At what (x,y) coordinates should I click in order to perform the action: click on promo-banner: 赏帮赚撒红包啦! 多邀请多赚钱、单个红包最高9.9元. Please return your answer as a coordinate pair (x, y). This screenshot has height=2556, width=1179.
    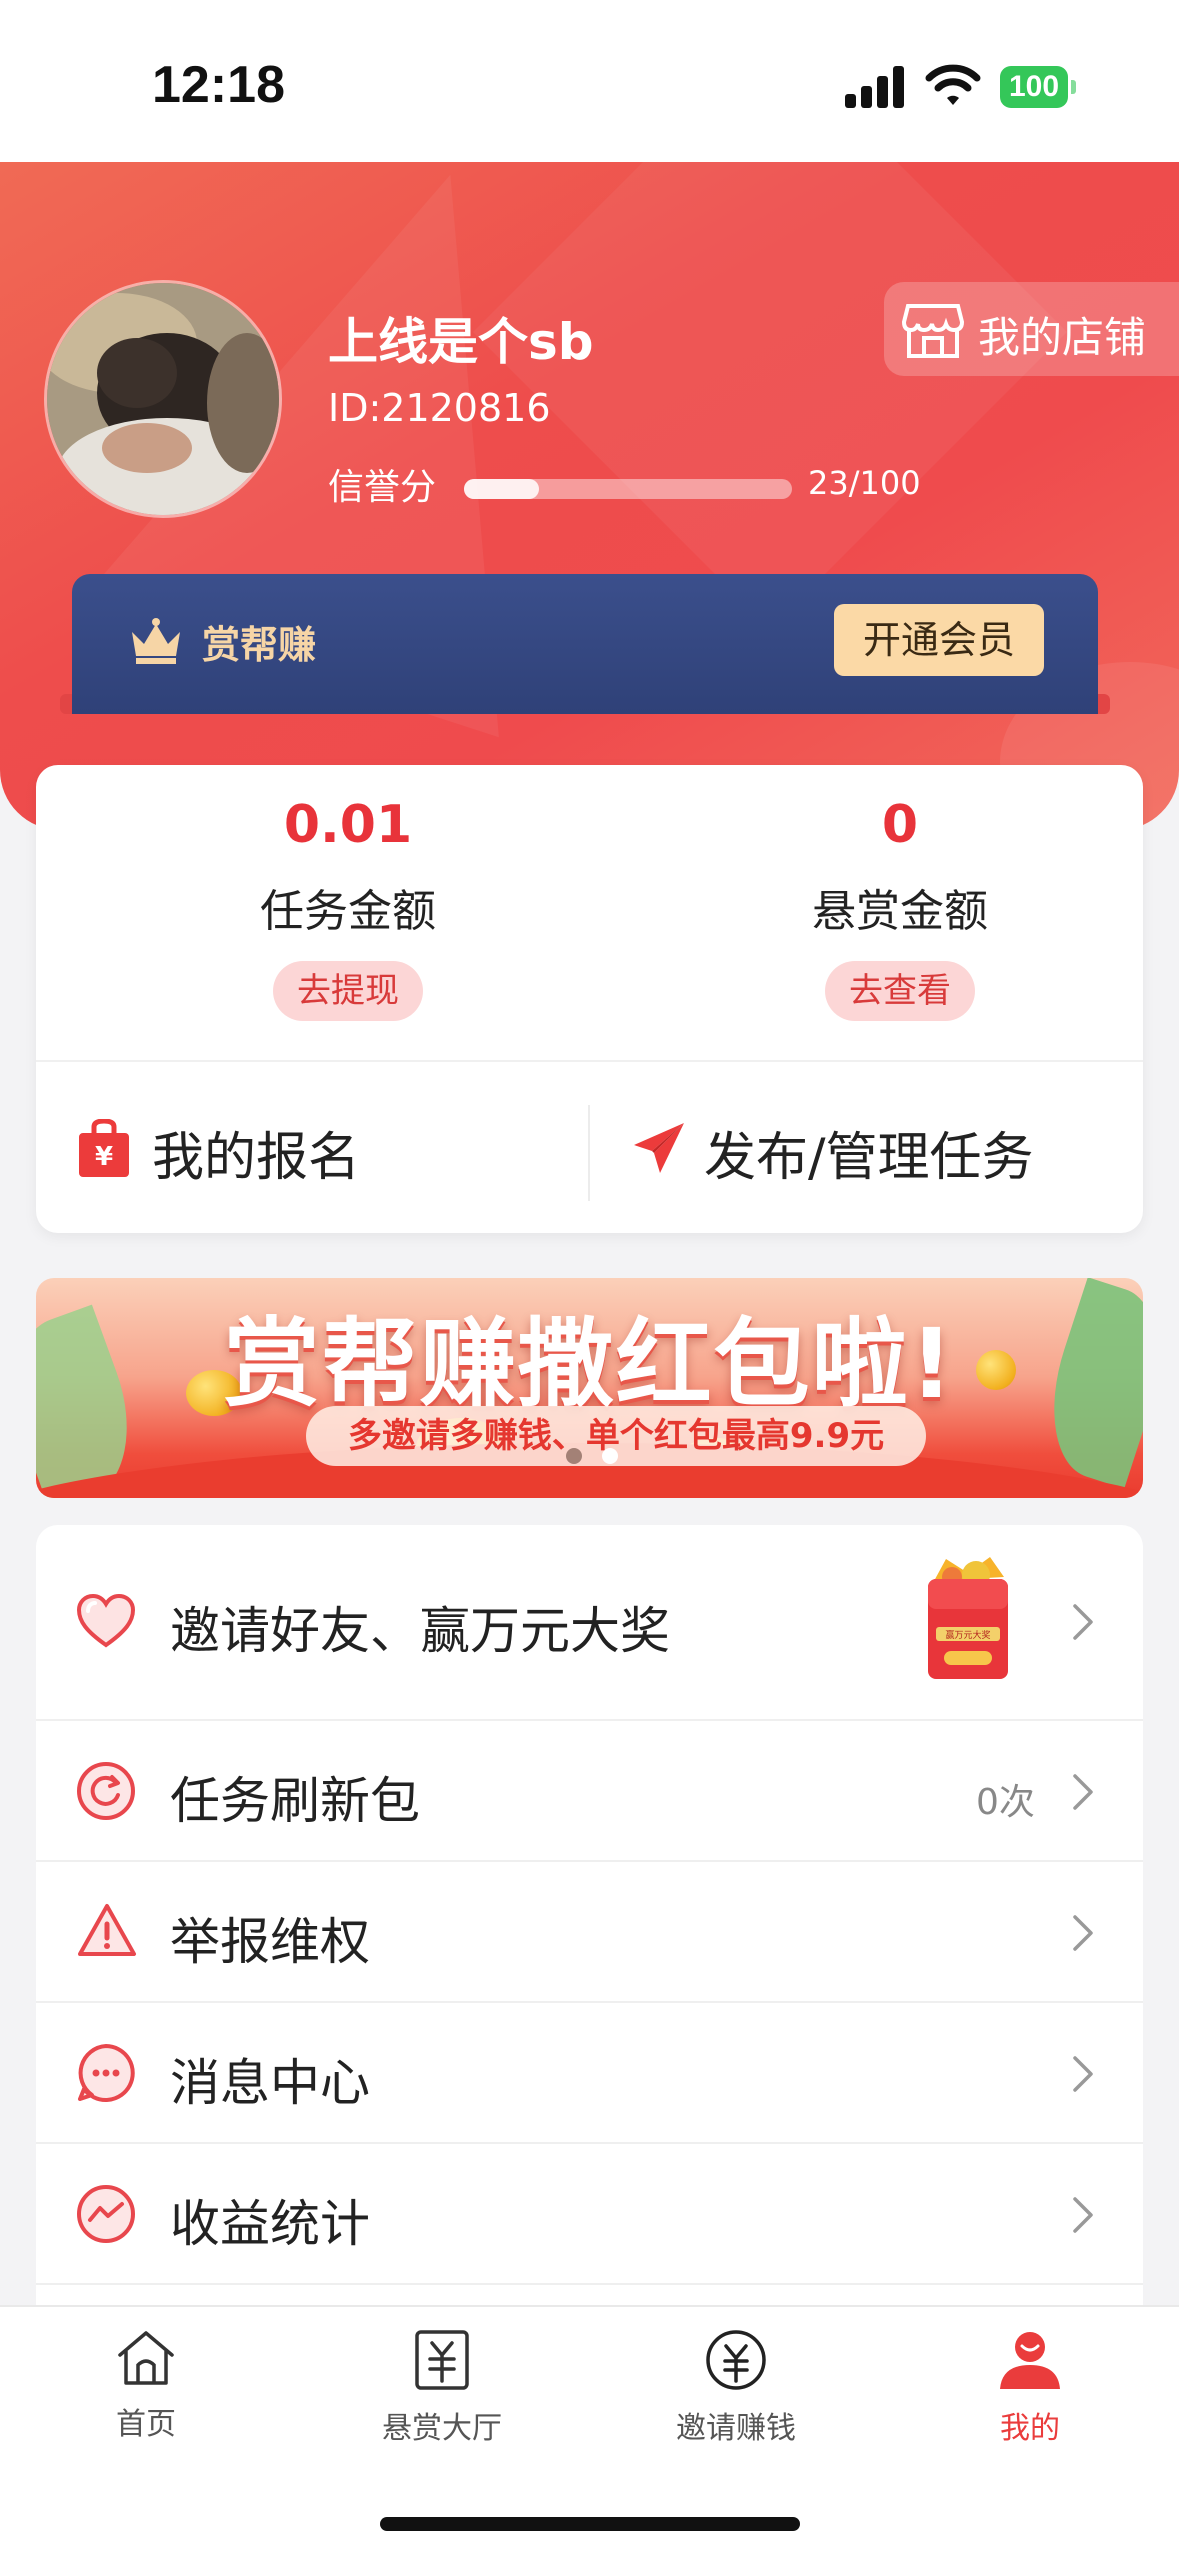
    Looking at the image, I should click on (589, 1388).